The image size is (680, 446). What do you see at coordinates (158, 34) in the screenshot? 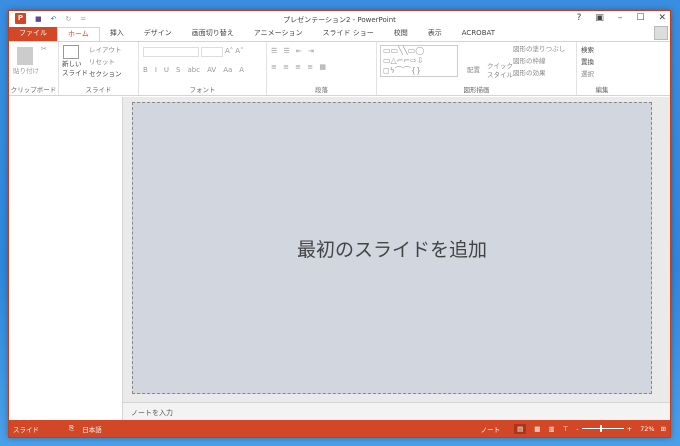
I see `tab-design: デザイン` at bounding box center [158, 34].